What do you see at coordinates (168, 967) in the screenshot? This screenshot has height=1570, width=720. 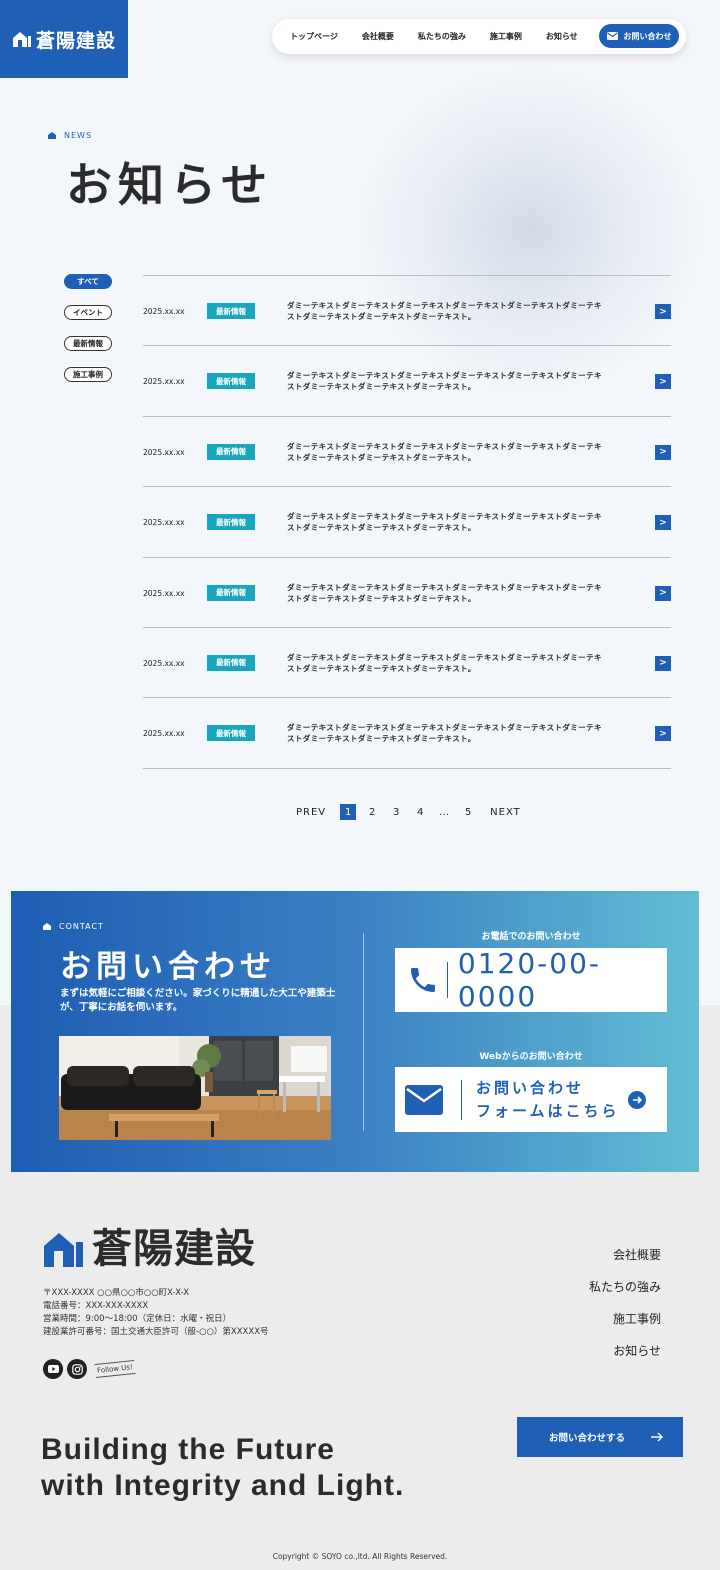 I see `contact-title: お問い合わせ` at bounding box center [168, 967].